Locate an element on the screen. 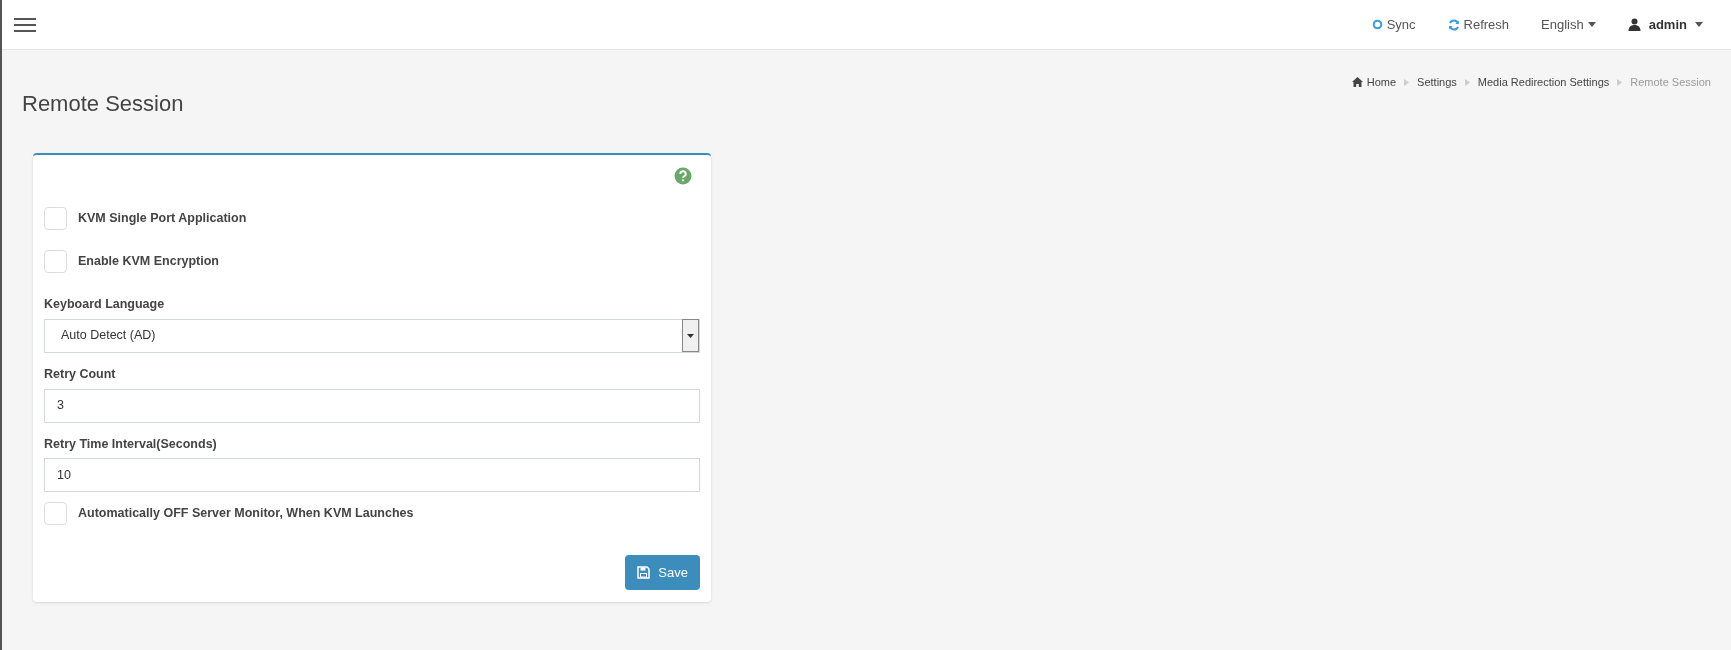 This screenshot has height=650, width=1731. select-field: Auto Detect (AD) is located at coordinates (372, 335).